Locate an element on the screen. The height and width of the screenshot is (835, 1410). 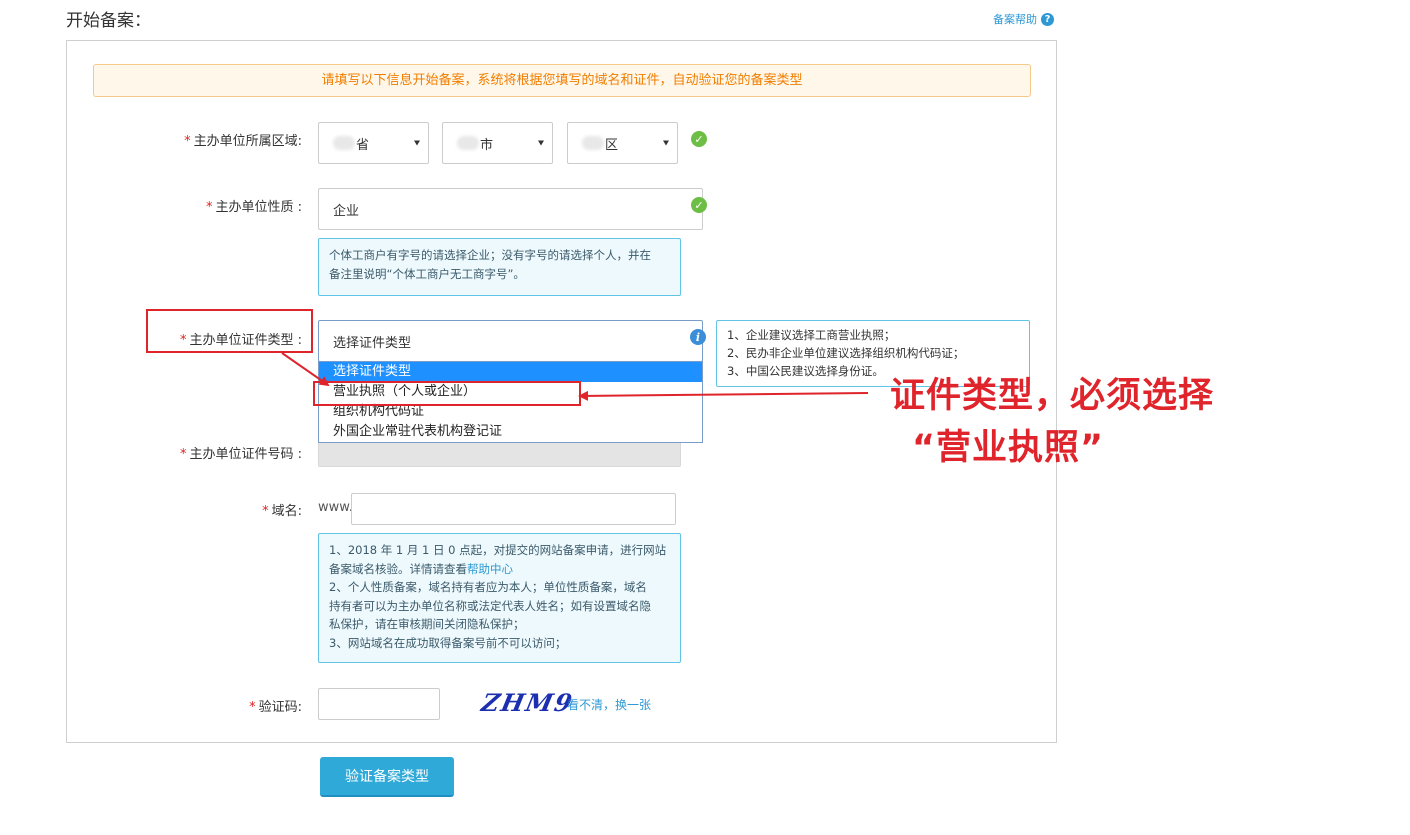
annotation-callout-line1: 证件类型，必须选择 is located at coordinates (1052, 396).